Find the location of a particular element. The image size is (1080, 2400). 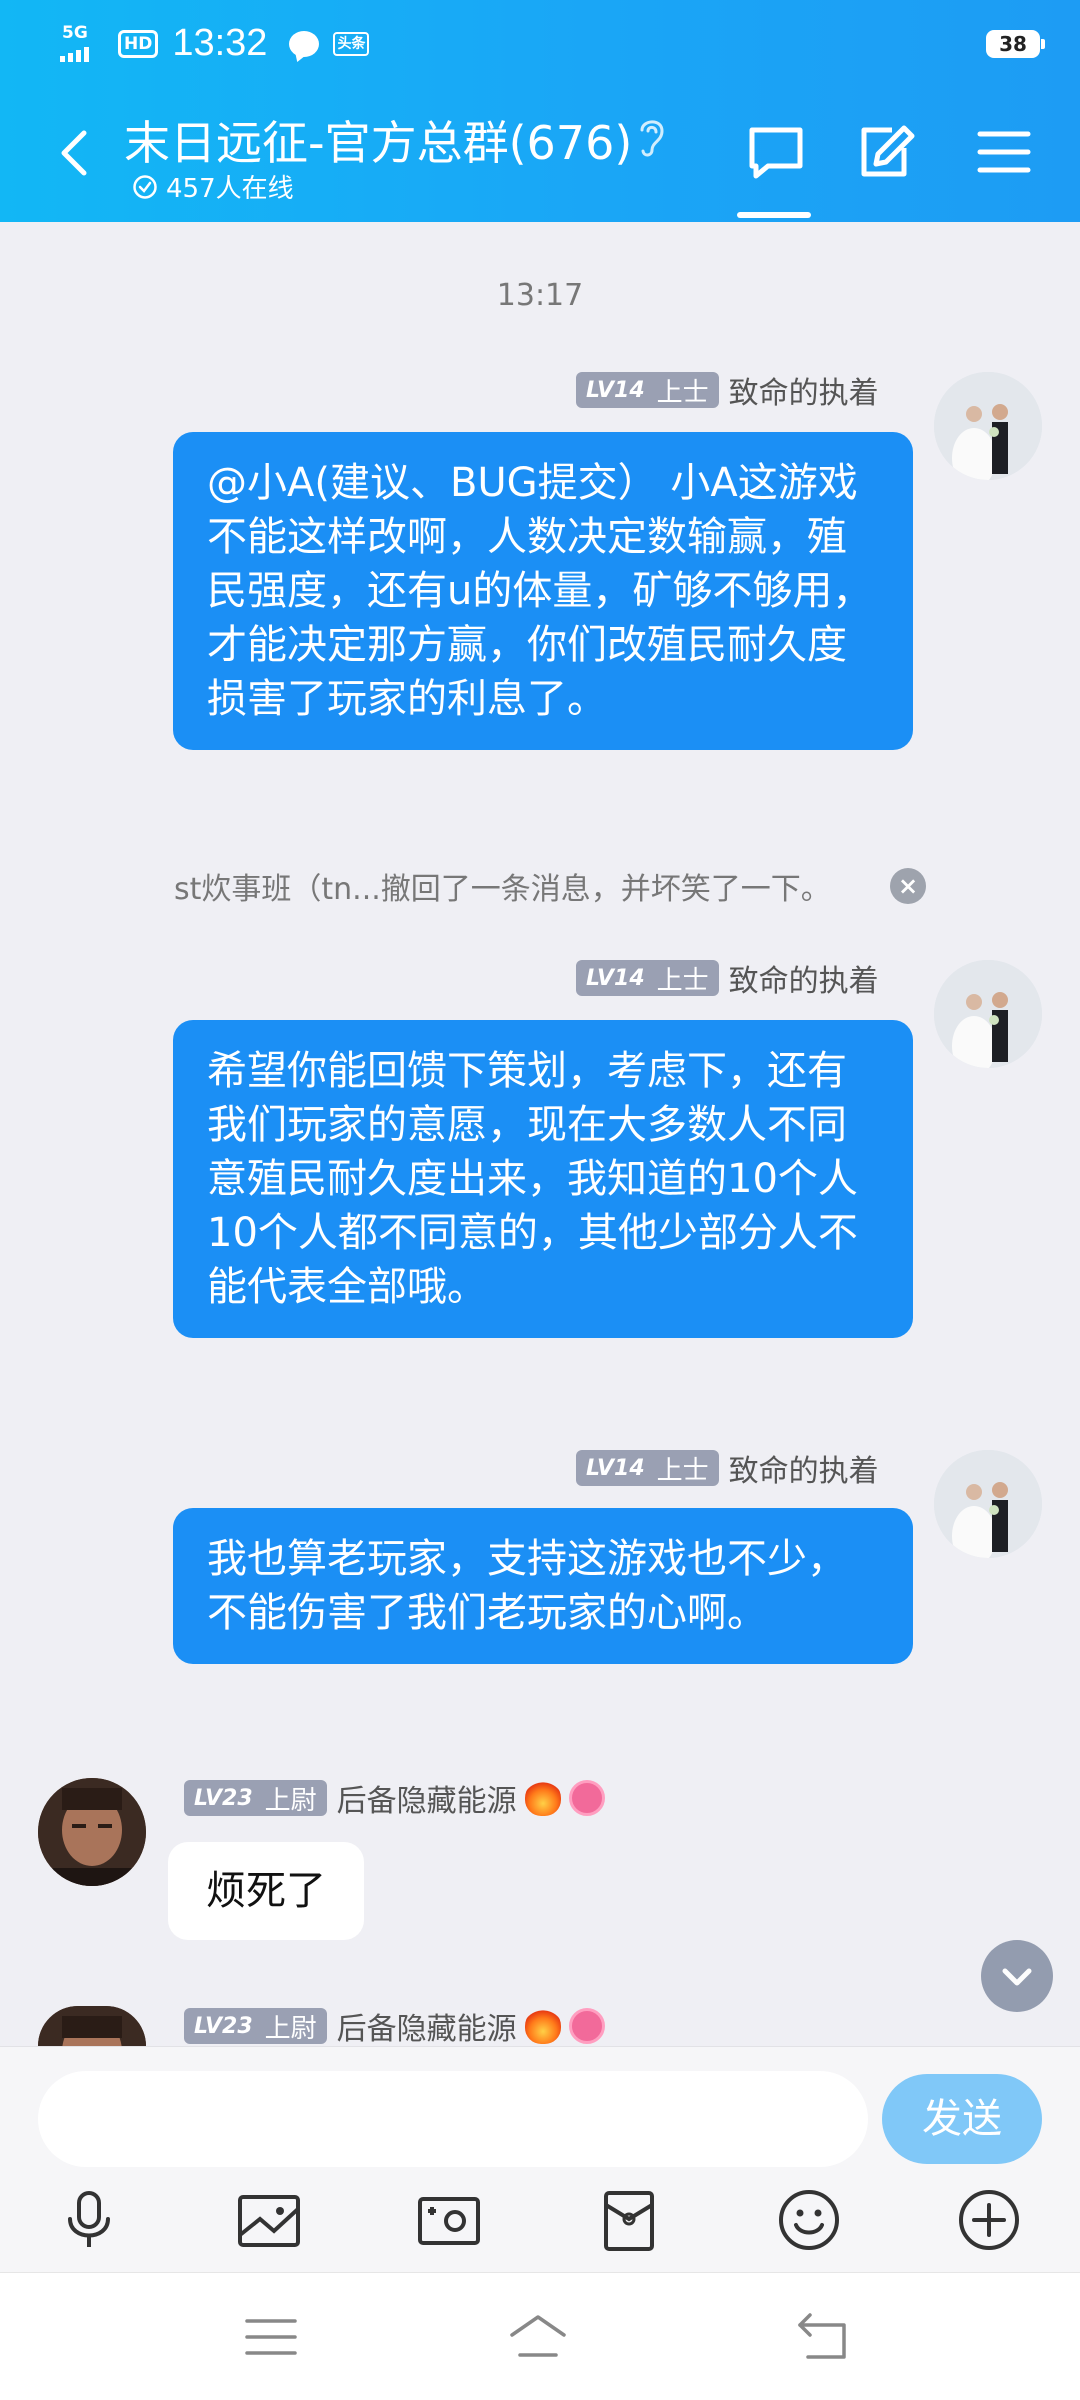

chat-tab-button is located at coordinates (776, 152).